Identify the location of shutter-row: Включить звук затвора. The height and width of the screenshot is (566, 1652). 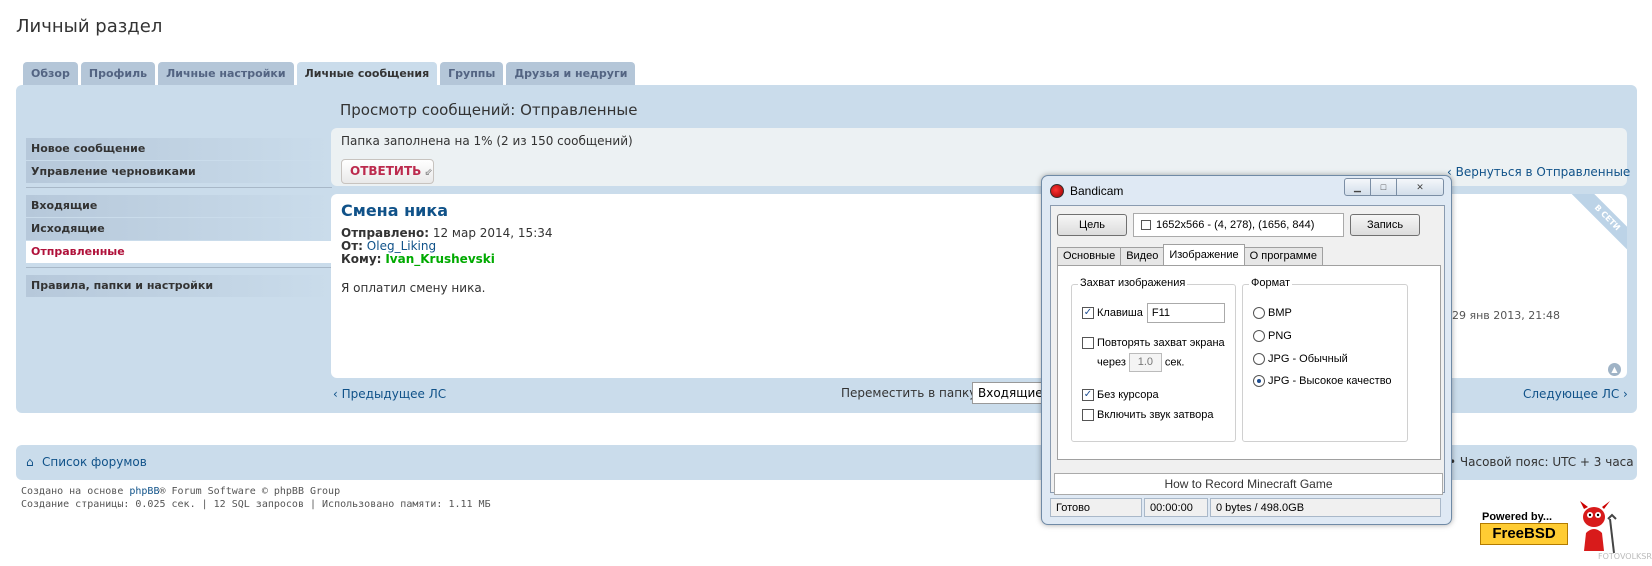
(1147, 415).